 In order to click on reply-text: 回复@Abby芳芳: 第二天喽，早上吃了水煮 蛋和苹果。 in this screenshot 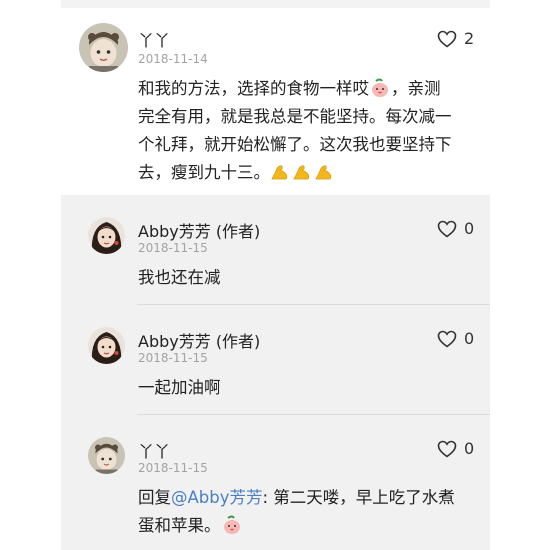, I will do `click(296, 511)`.